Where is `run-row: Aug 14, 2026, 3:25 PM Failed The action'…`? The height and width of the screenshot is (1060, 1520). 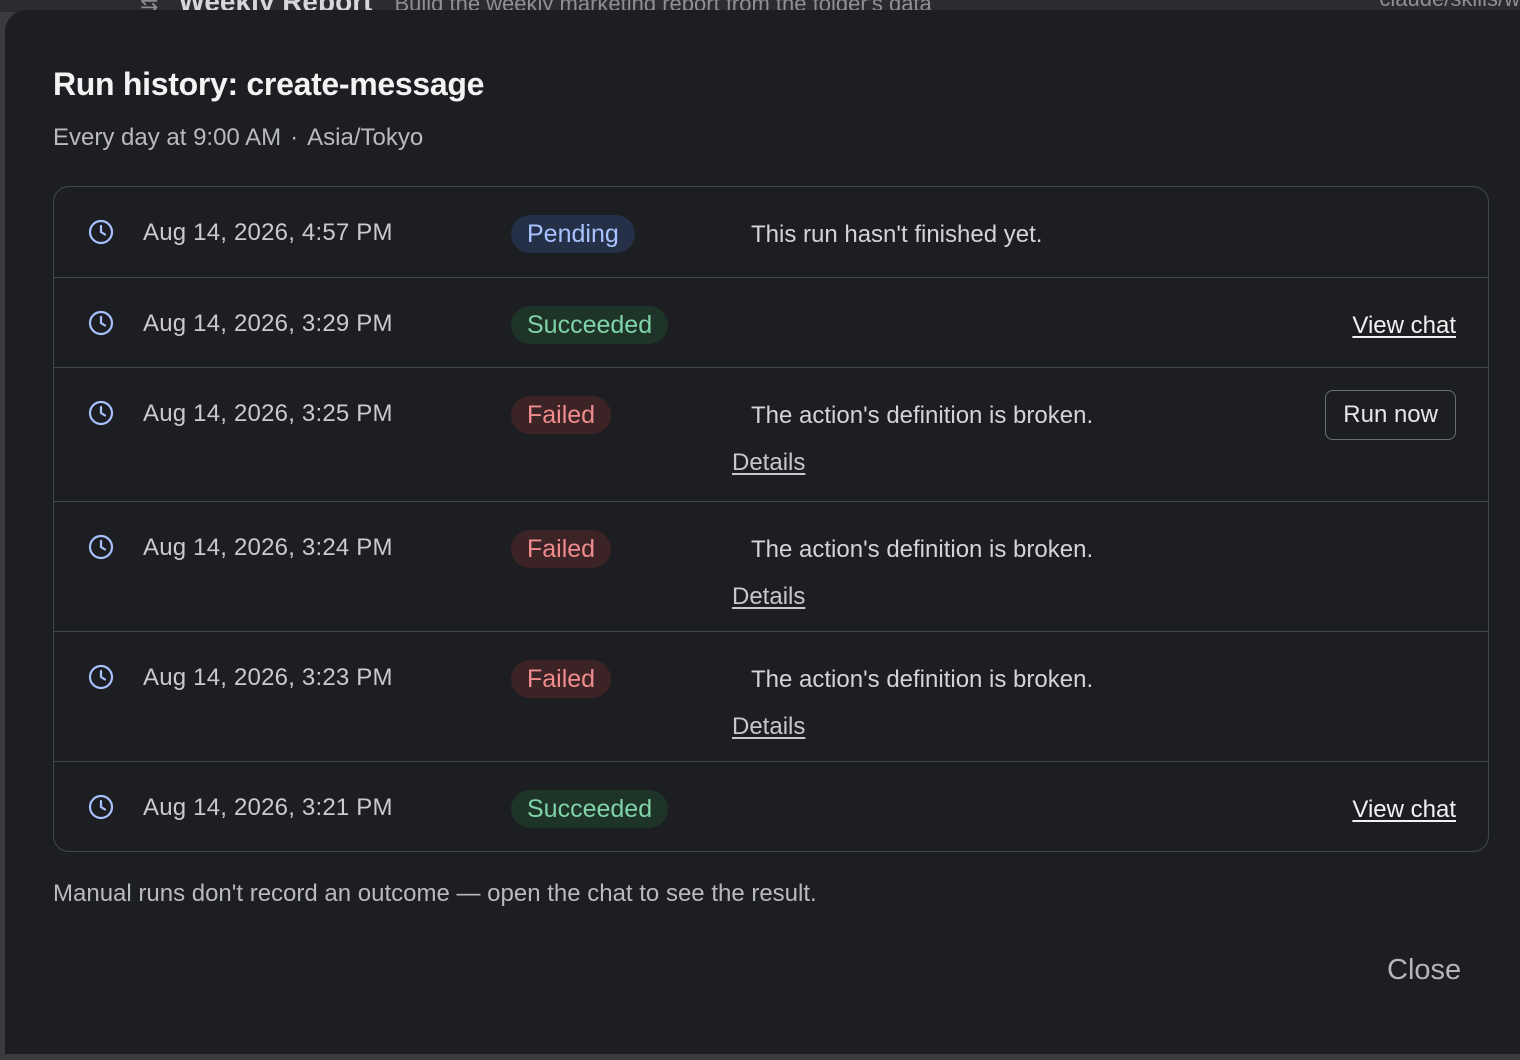
run-row: Aug 14, 2026, 3:25 PM Failed The action'… is located at coordinates (771, 434).